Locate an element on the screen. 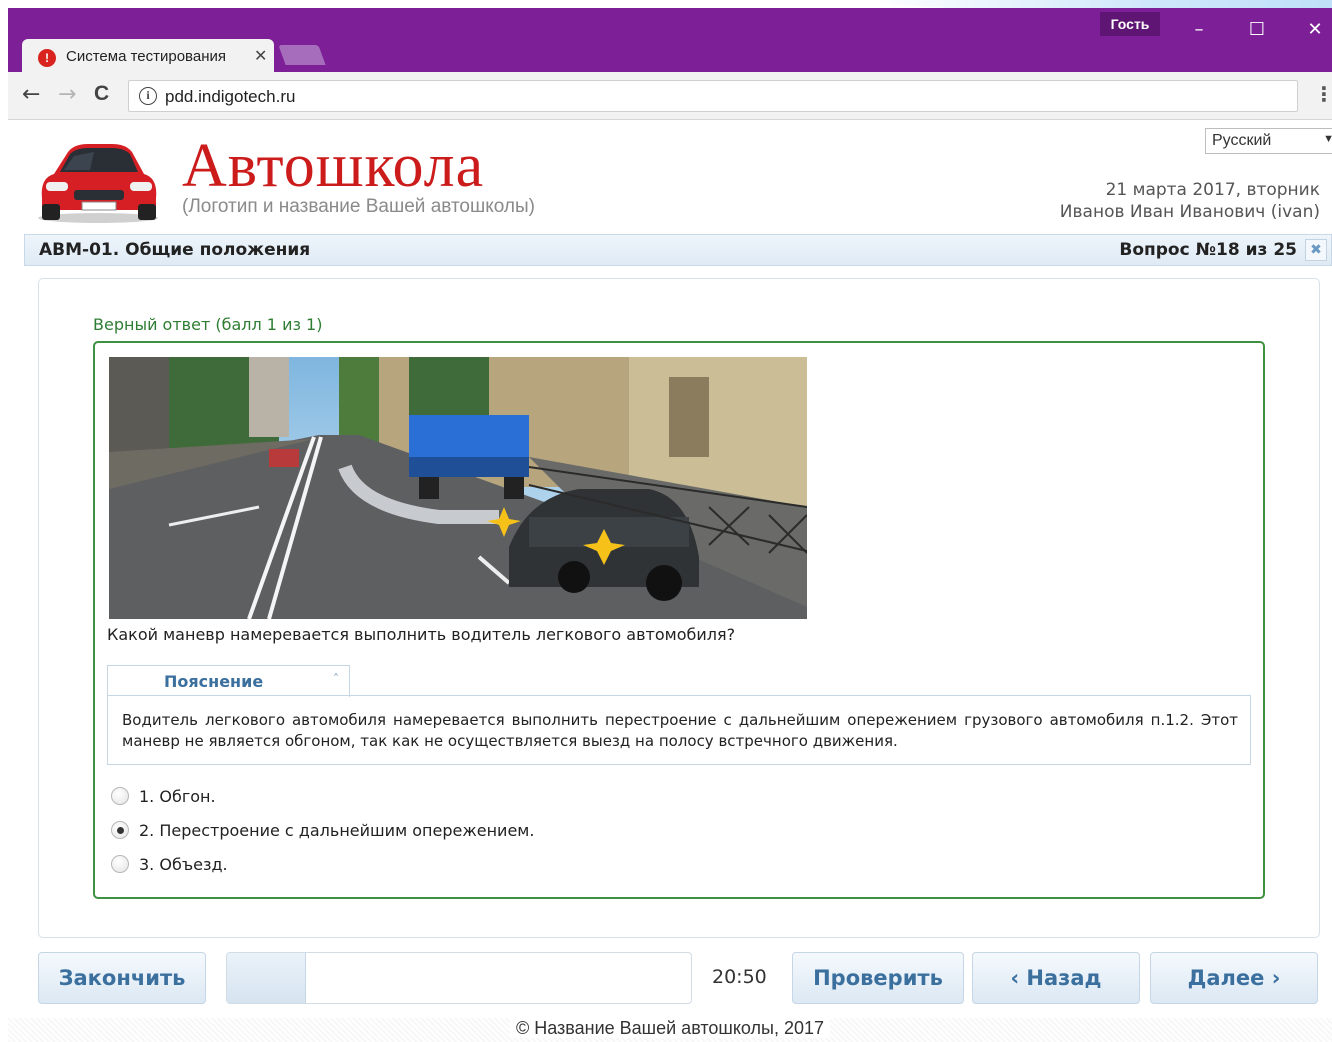 The width and height of the screenshot is (1332, 1042). tab-title: Система тестирования is located at coordinates (146, 56).